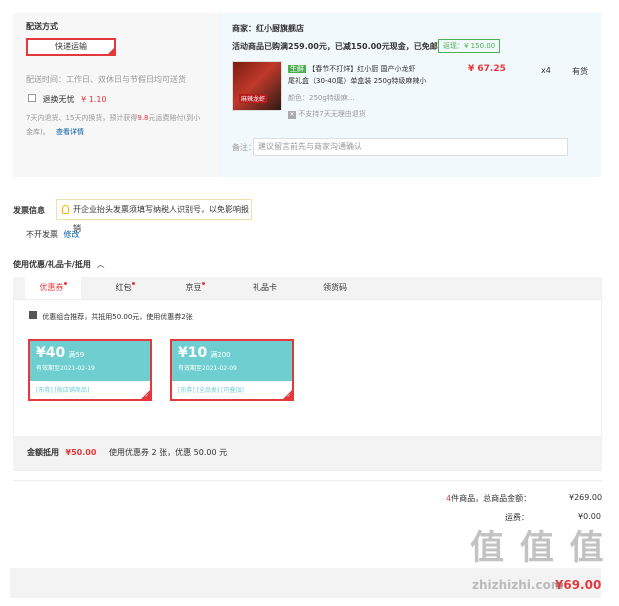 The image size is (619, 606). I want to click on combo-checkbox, so click(33, 315).